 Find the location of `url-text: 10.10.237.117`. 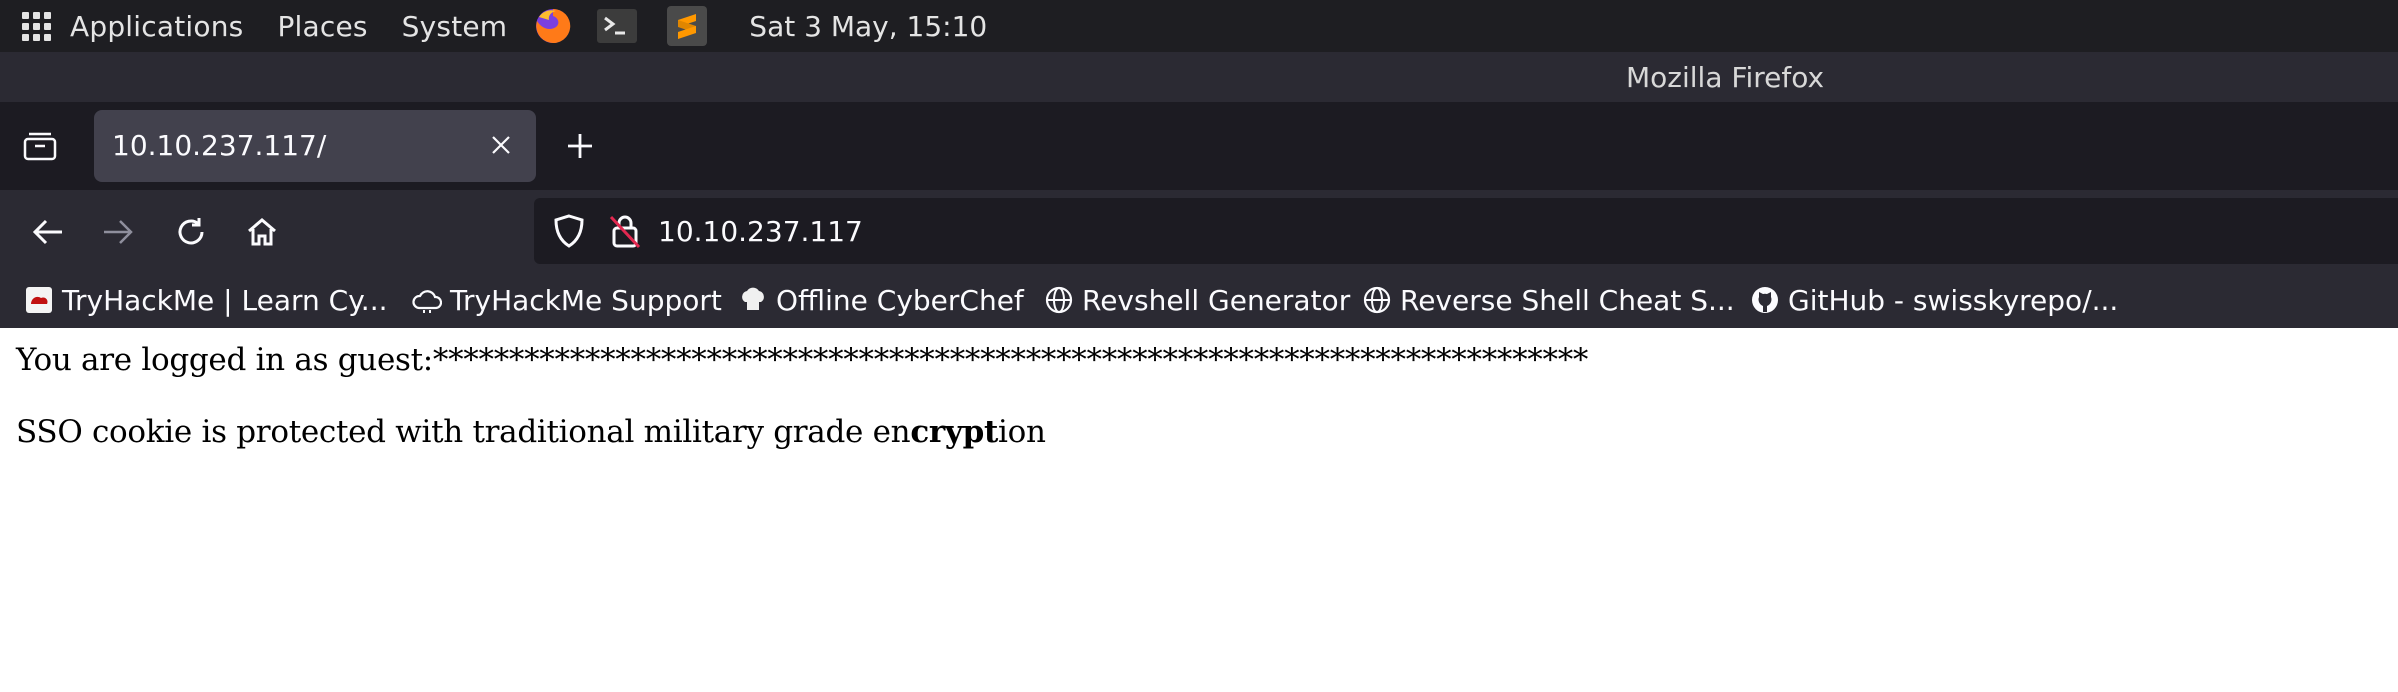

url-text: 10.10.237.117 is located at coordinates (760, 231).